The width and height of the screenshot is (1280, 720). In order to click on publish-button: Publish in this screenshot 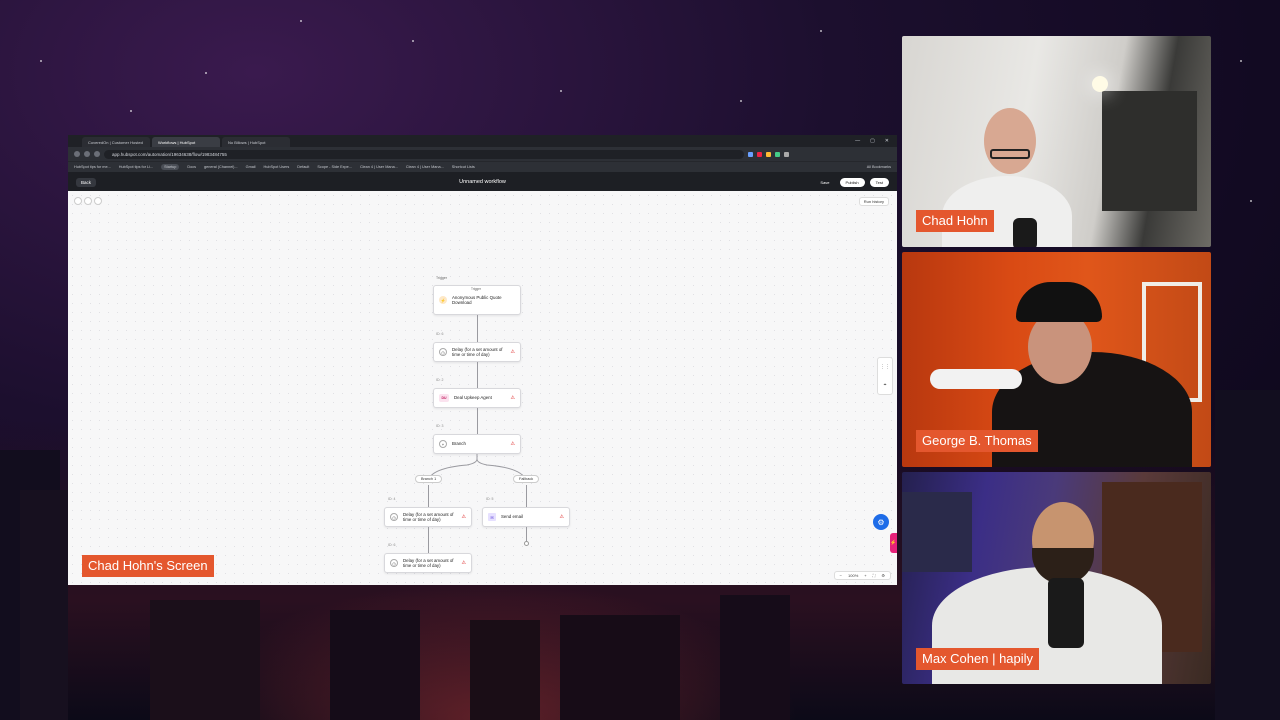, I will do `click(852, 182)`.